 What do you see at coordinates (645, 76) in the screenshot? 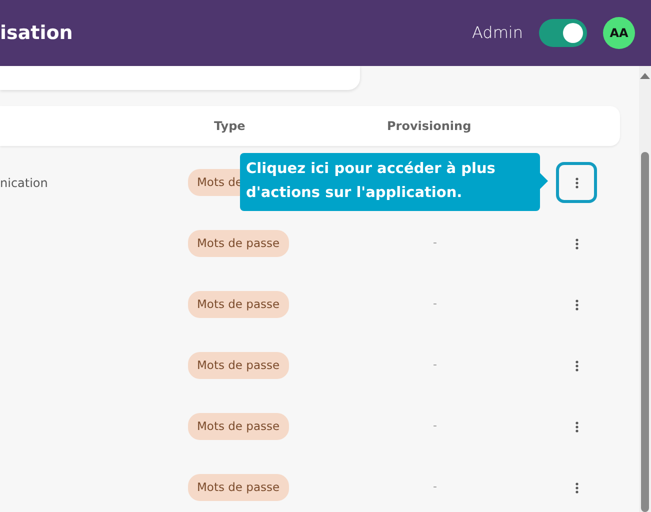
I see `scroll-up-icon` at bounding box center [645, 76].